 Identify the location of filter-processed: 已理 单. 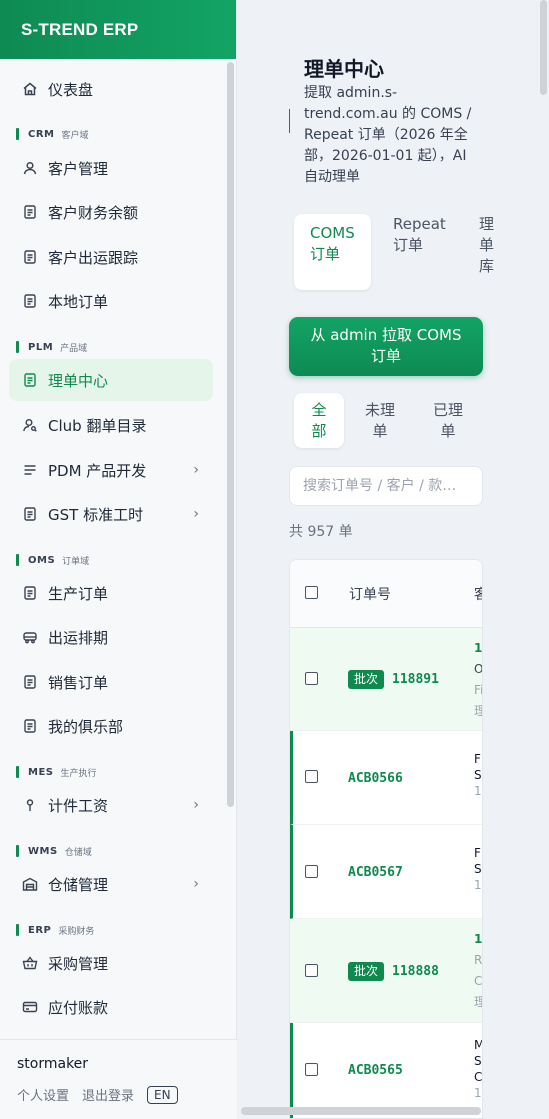
(448, 420).